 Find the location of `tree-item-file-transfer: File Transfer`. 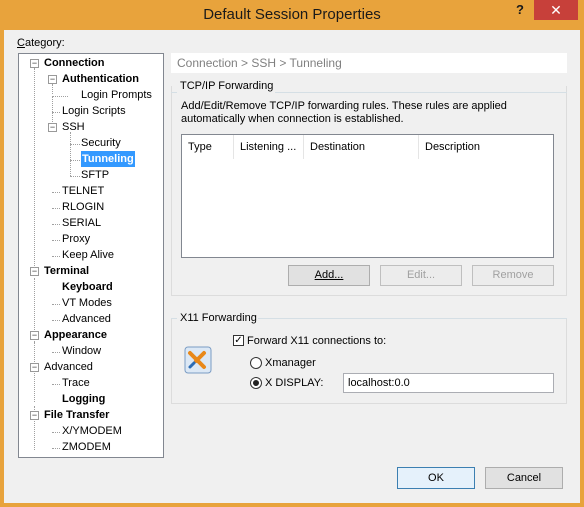

tree-item-file-transfer: File Transfer is located at coordinates (76, 415).